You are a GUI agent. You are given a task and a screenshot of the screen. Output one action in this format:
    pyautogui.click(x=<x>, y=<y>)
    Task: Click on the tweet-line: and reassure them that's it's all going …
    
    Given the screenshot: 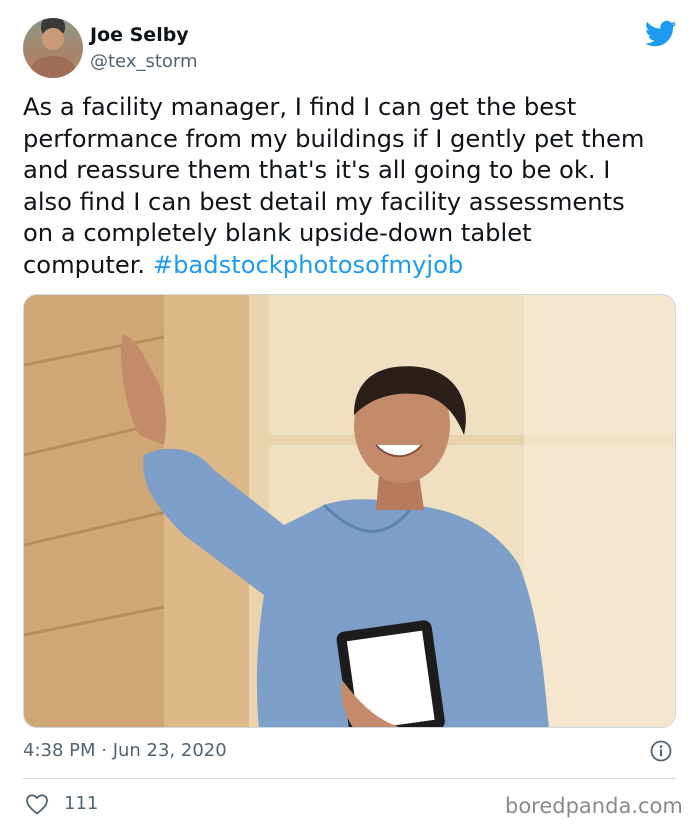 What is the action you would take?
    pyautogui.click(x=317, y=170)
    